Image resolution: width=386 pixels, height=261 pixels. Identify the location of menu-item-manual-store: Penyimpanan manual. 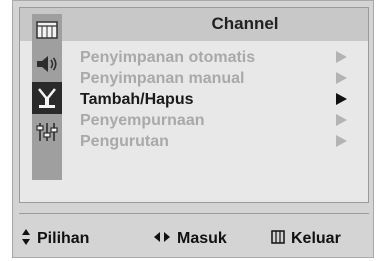
(220, 79).